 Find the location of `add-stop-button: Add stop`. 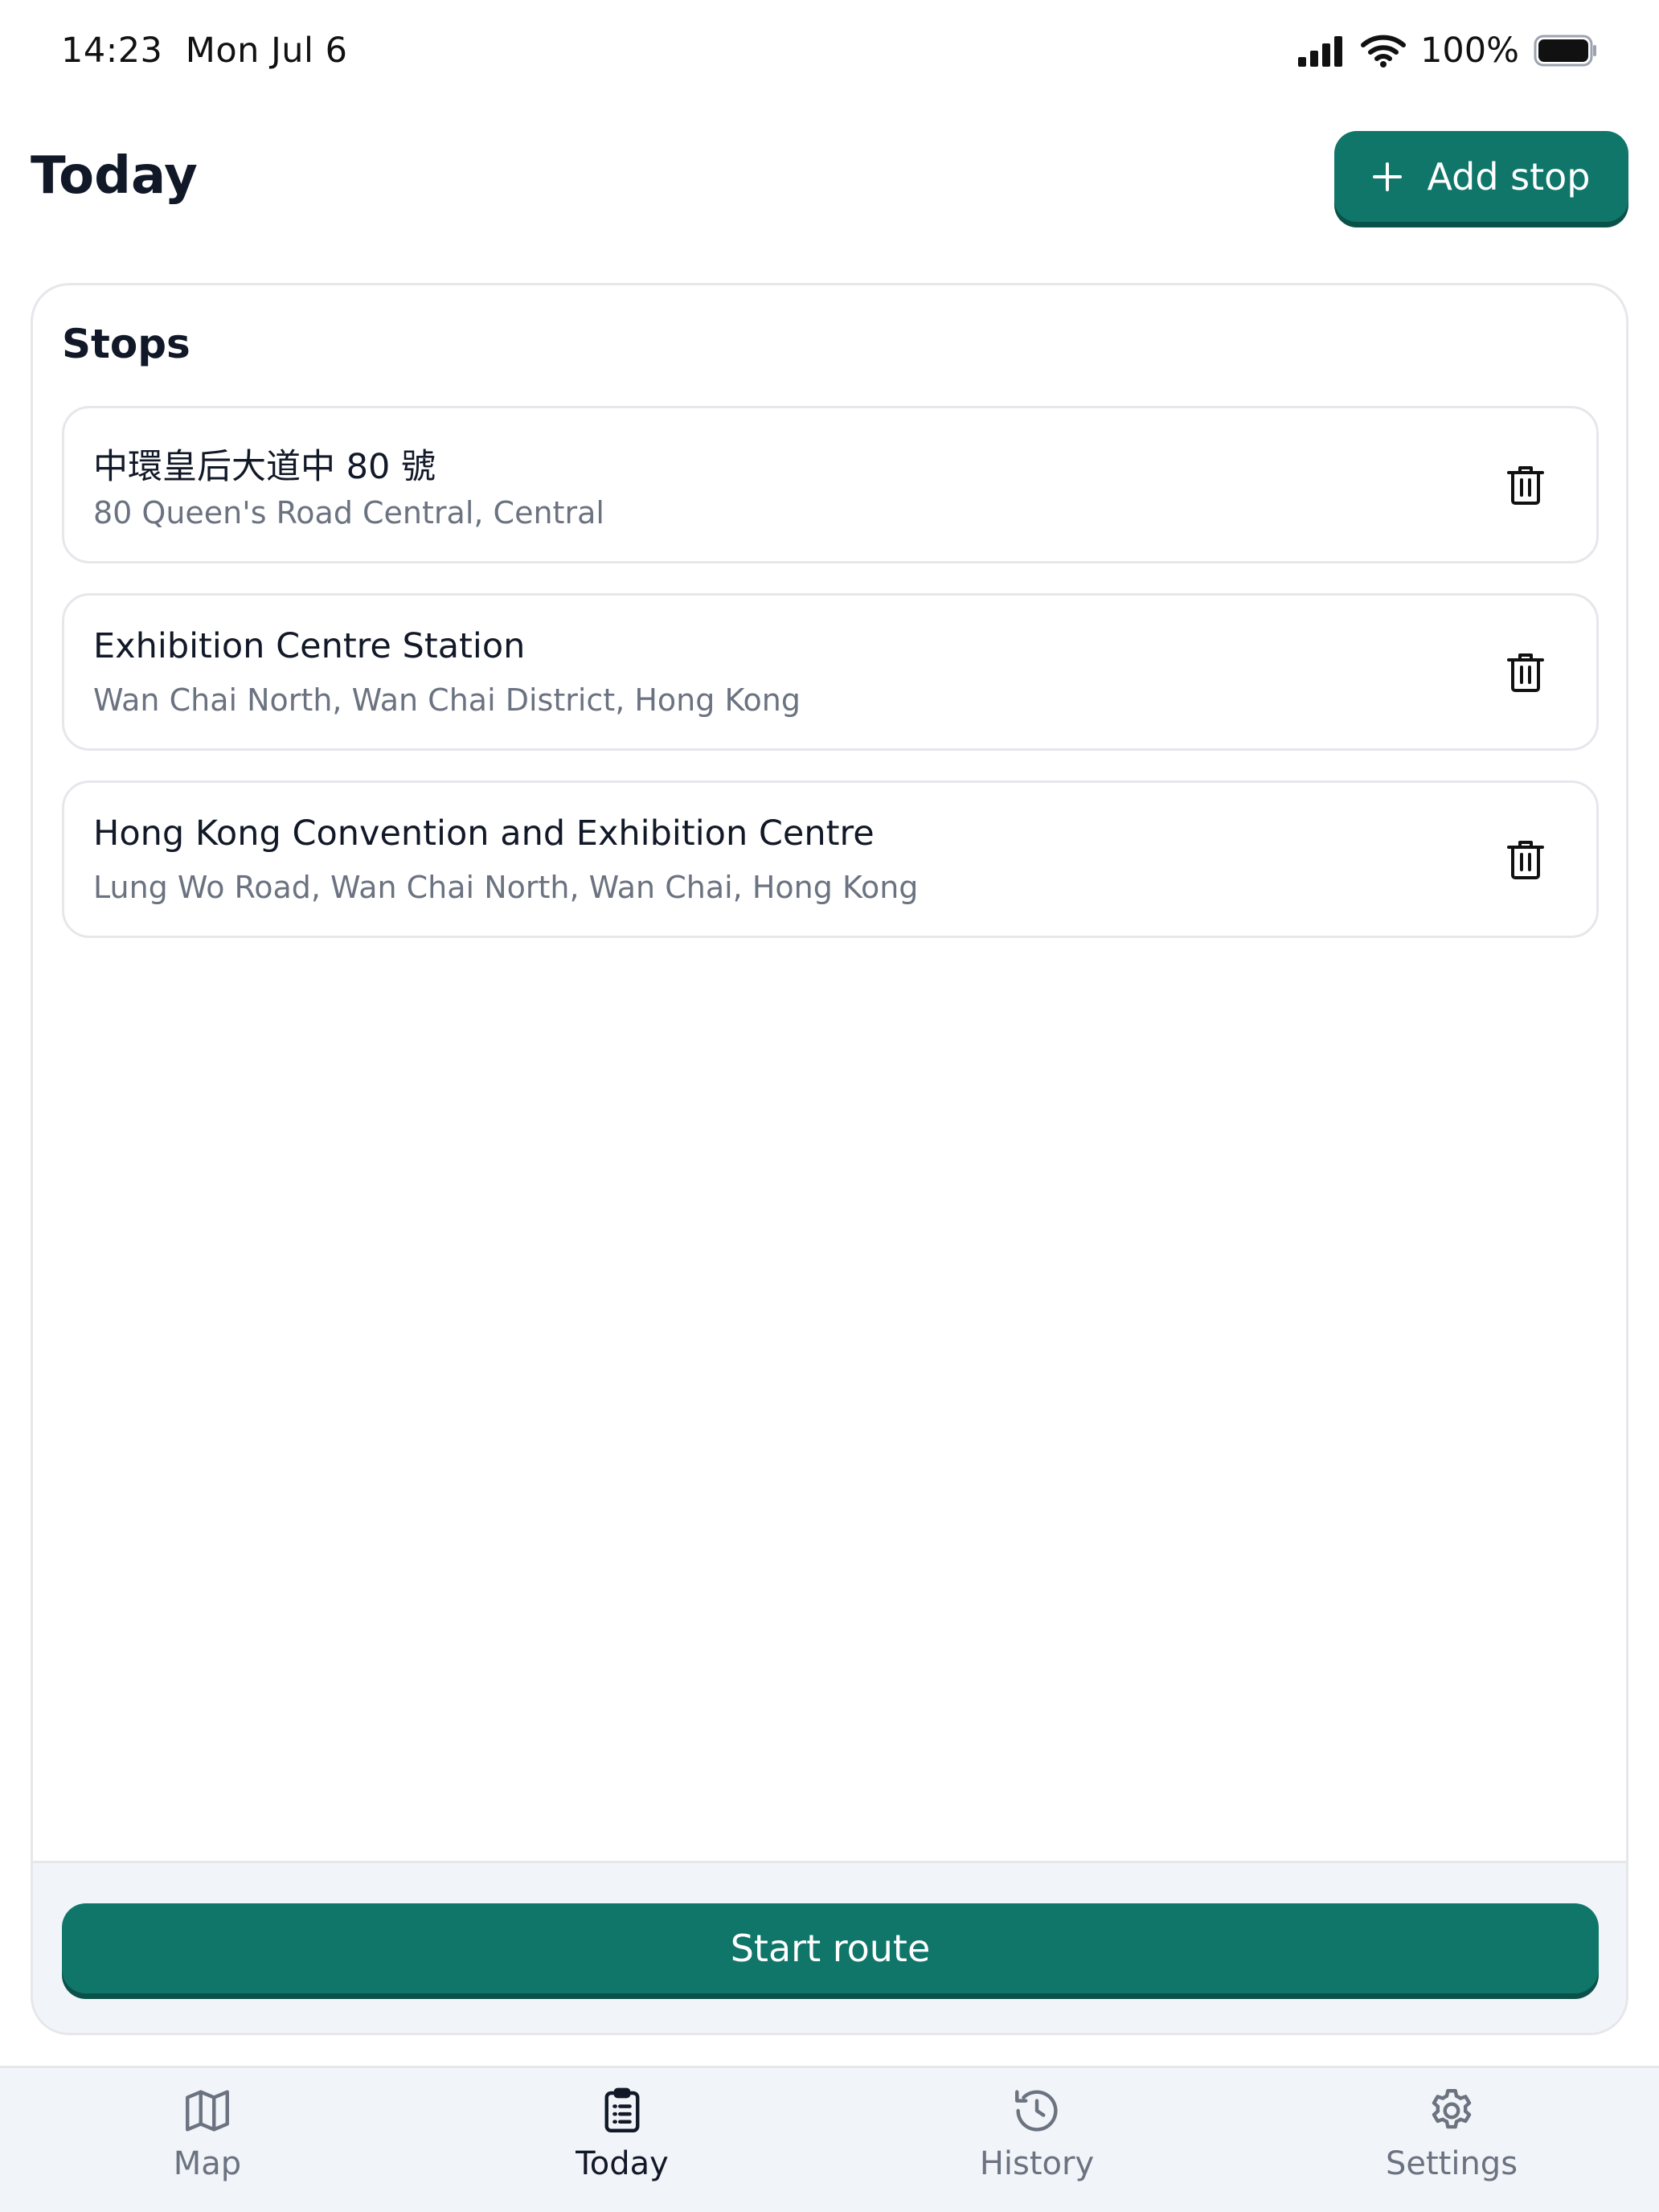

add-stop-button: Add stop is located at coordinates (1481, 176).